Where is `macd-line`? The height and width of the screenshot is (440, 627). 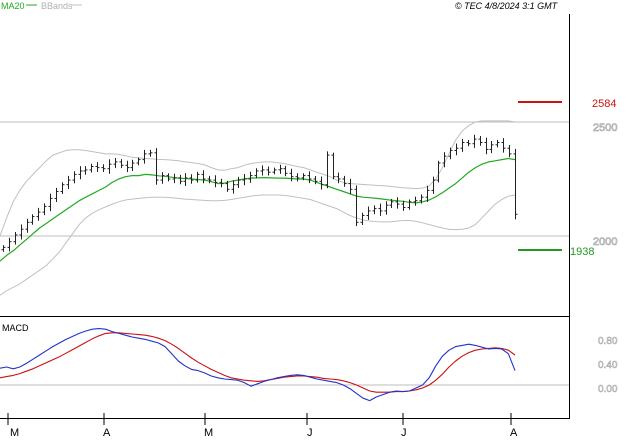
macd-line is located at coordinates (258, 365).